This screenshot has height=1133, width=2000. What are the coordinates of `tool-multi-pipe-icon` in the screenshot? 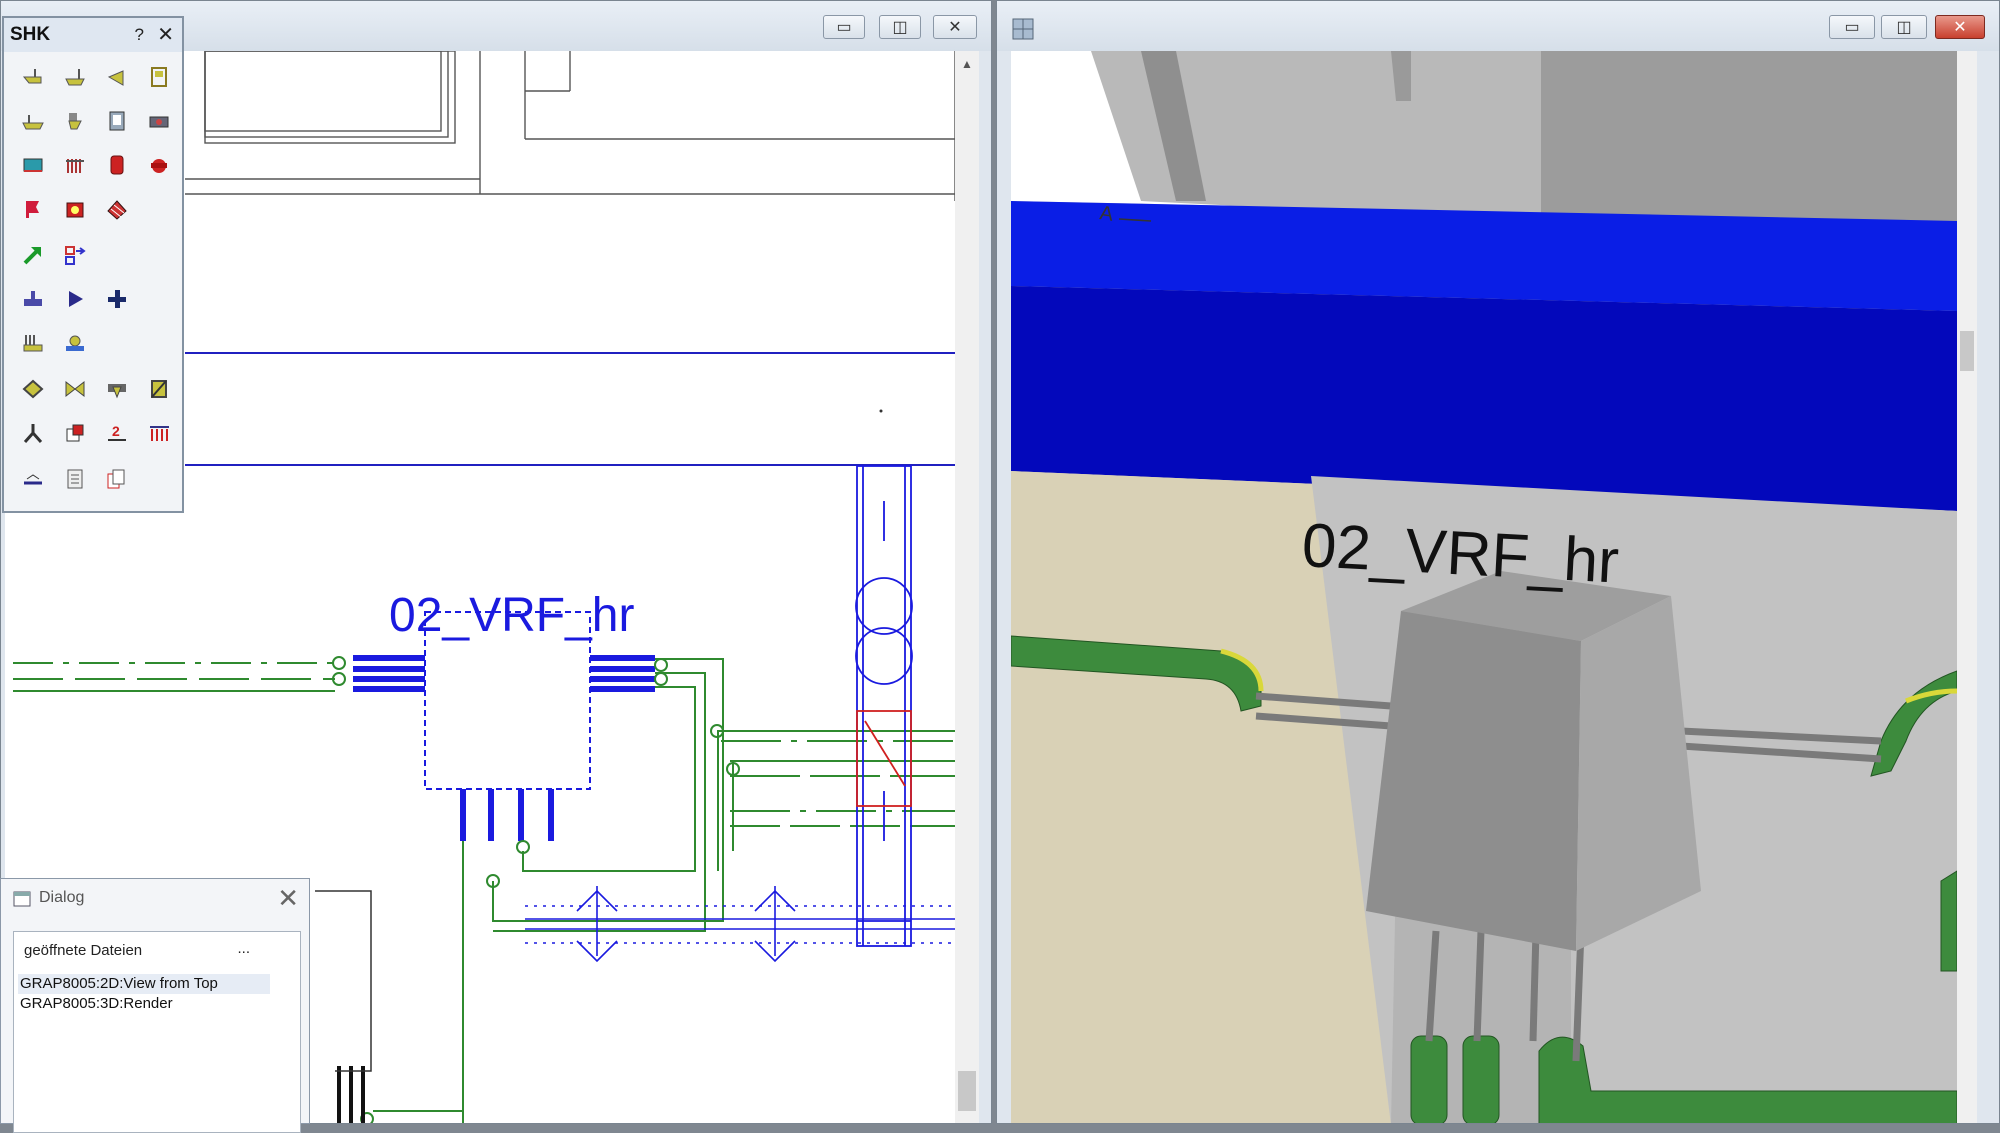 It's located at (159, 433).